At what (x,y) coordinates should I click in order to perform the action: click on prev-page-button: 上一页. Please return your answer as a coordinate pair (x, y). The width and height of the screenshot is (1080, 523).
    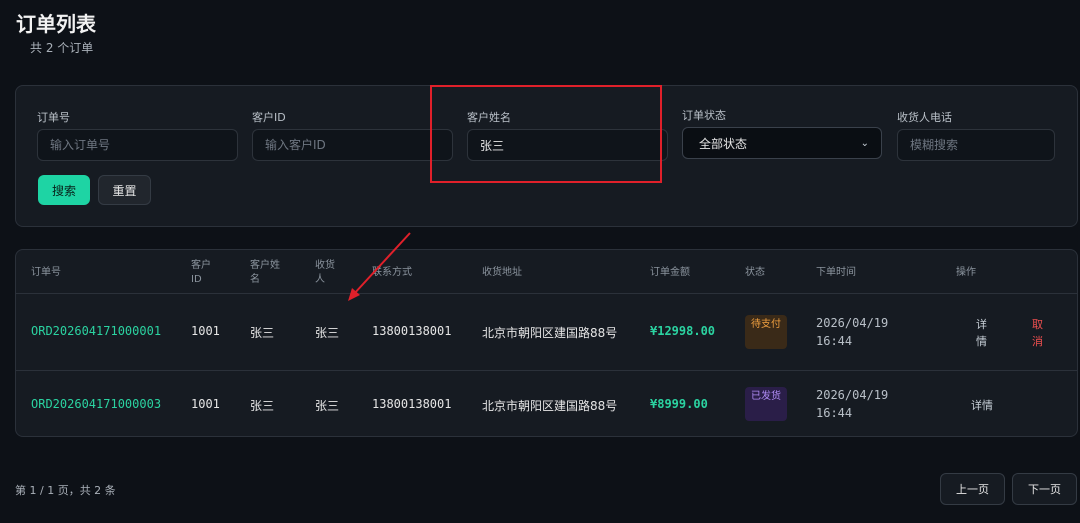
    Looking at the image, I should click on (972, 489).